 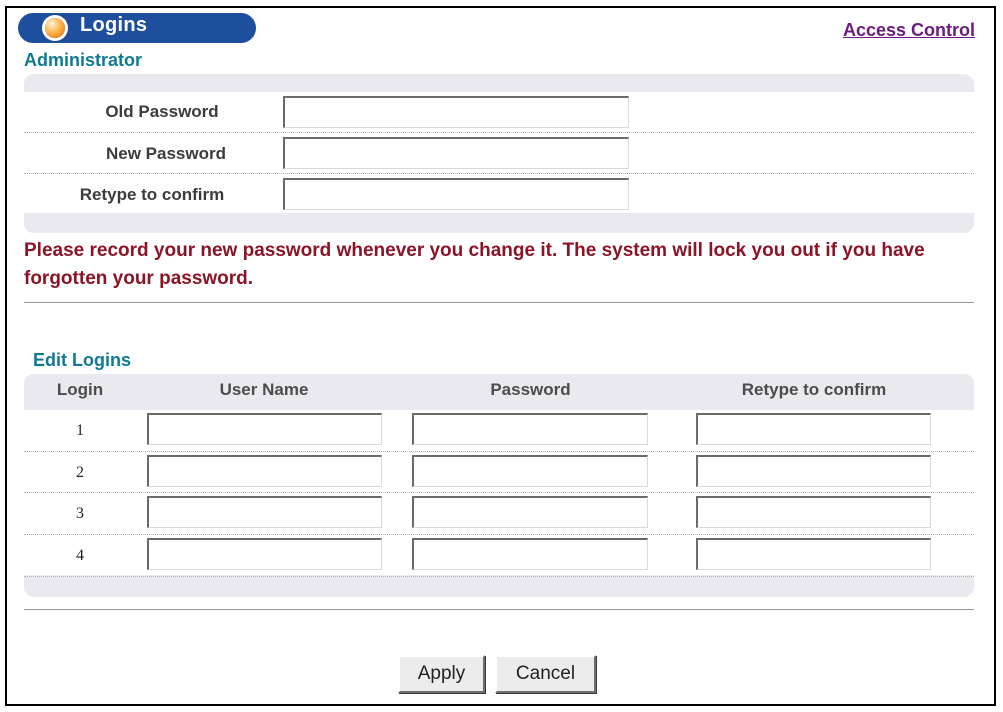 I want to click on retype-password-input, so click(x=456, y=194).